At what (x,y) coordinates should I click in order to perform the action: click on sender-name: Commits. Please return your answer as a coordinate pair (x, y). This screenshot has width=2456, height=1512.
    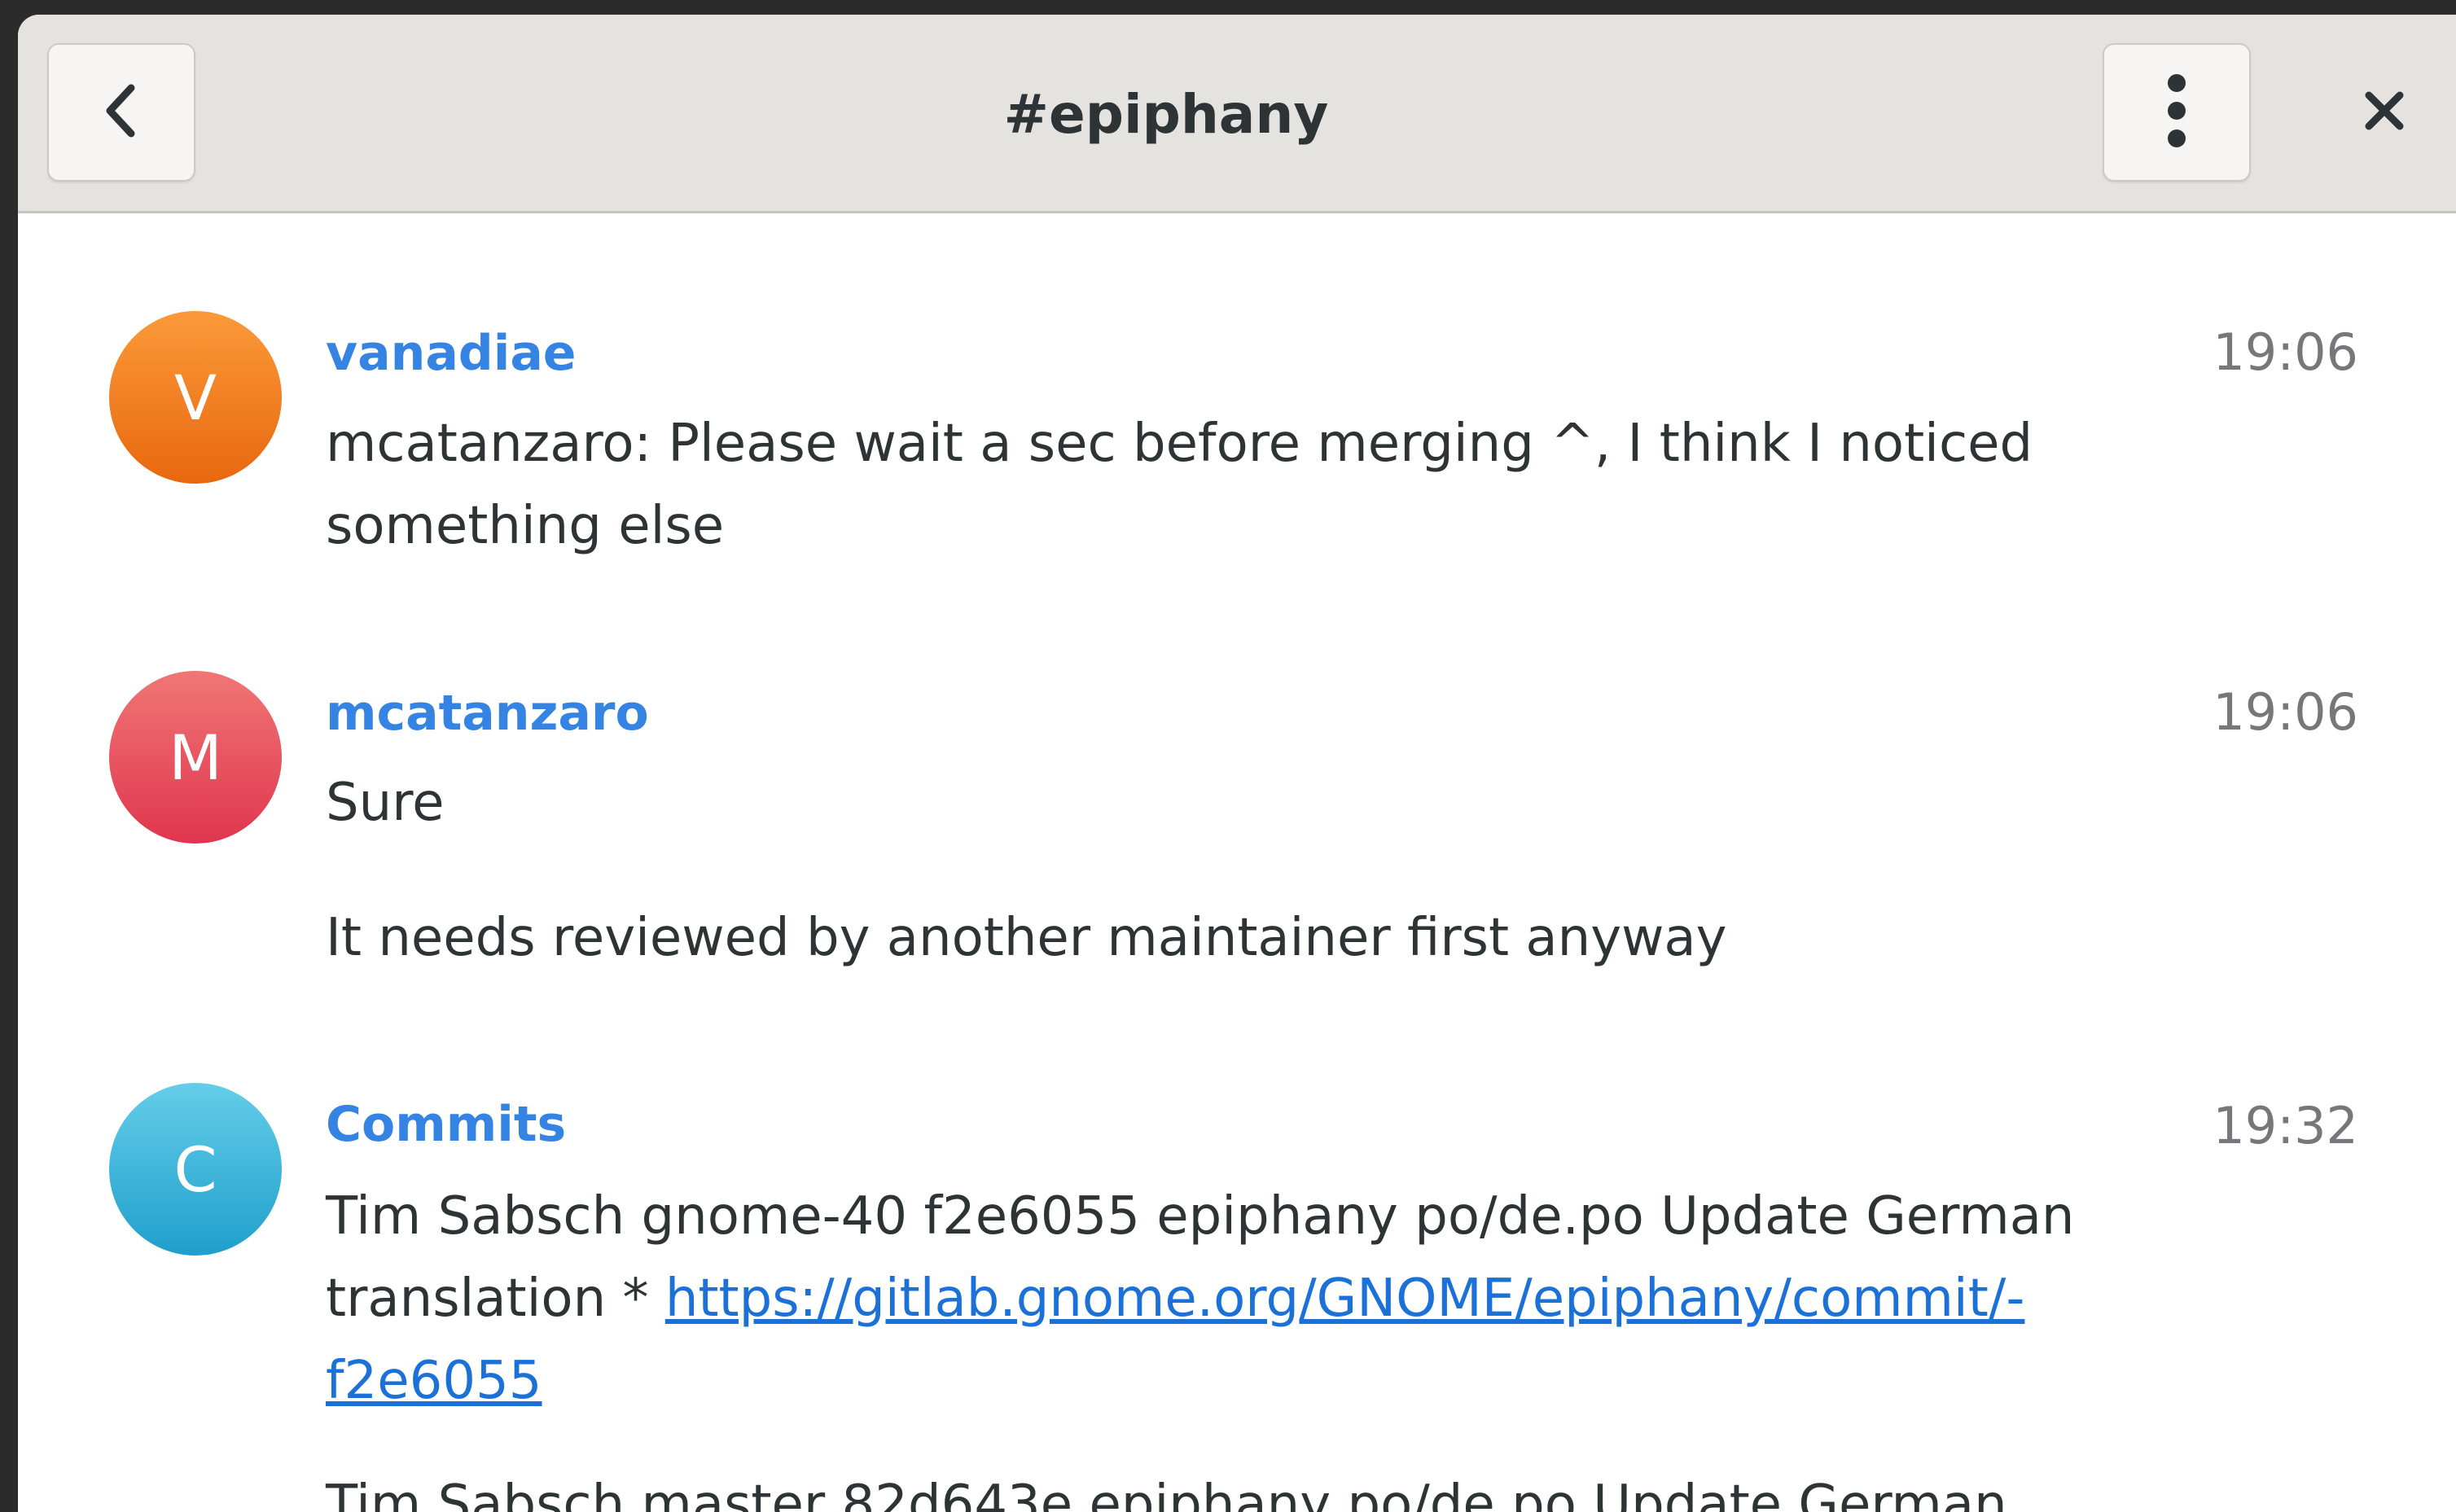
    Looking at the image, I should click on (446, 1125).